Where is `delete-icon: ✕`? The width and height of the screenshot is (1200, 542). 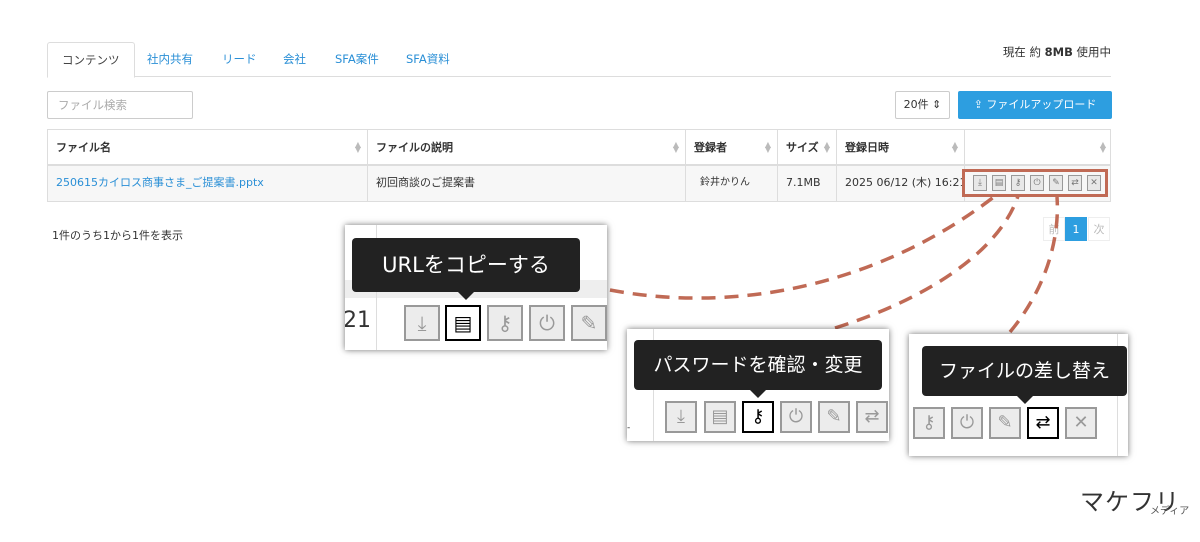
delete-icon: ✕ is located at coordinates (1081, 423).